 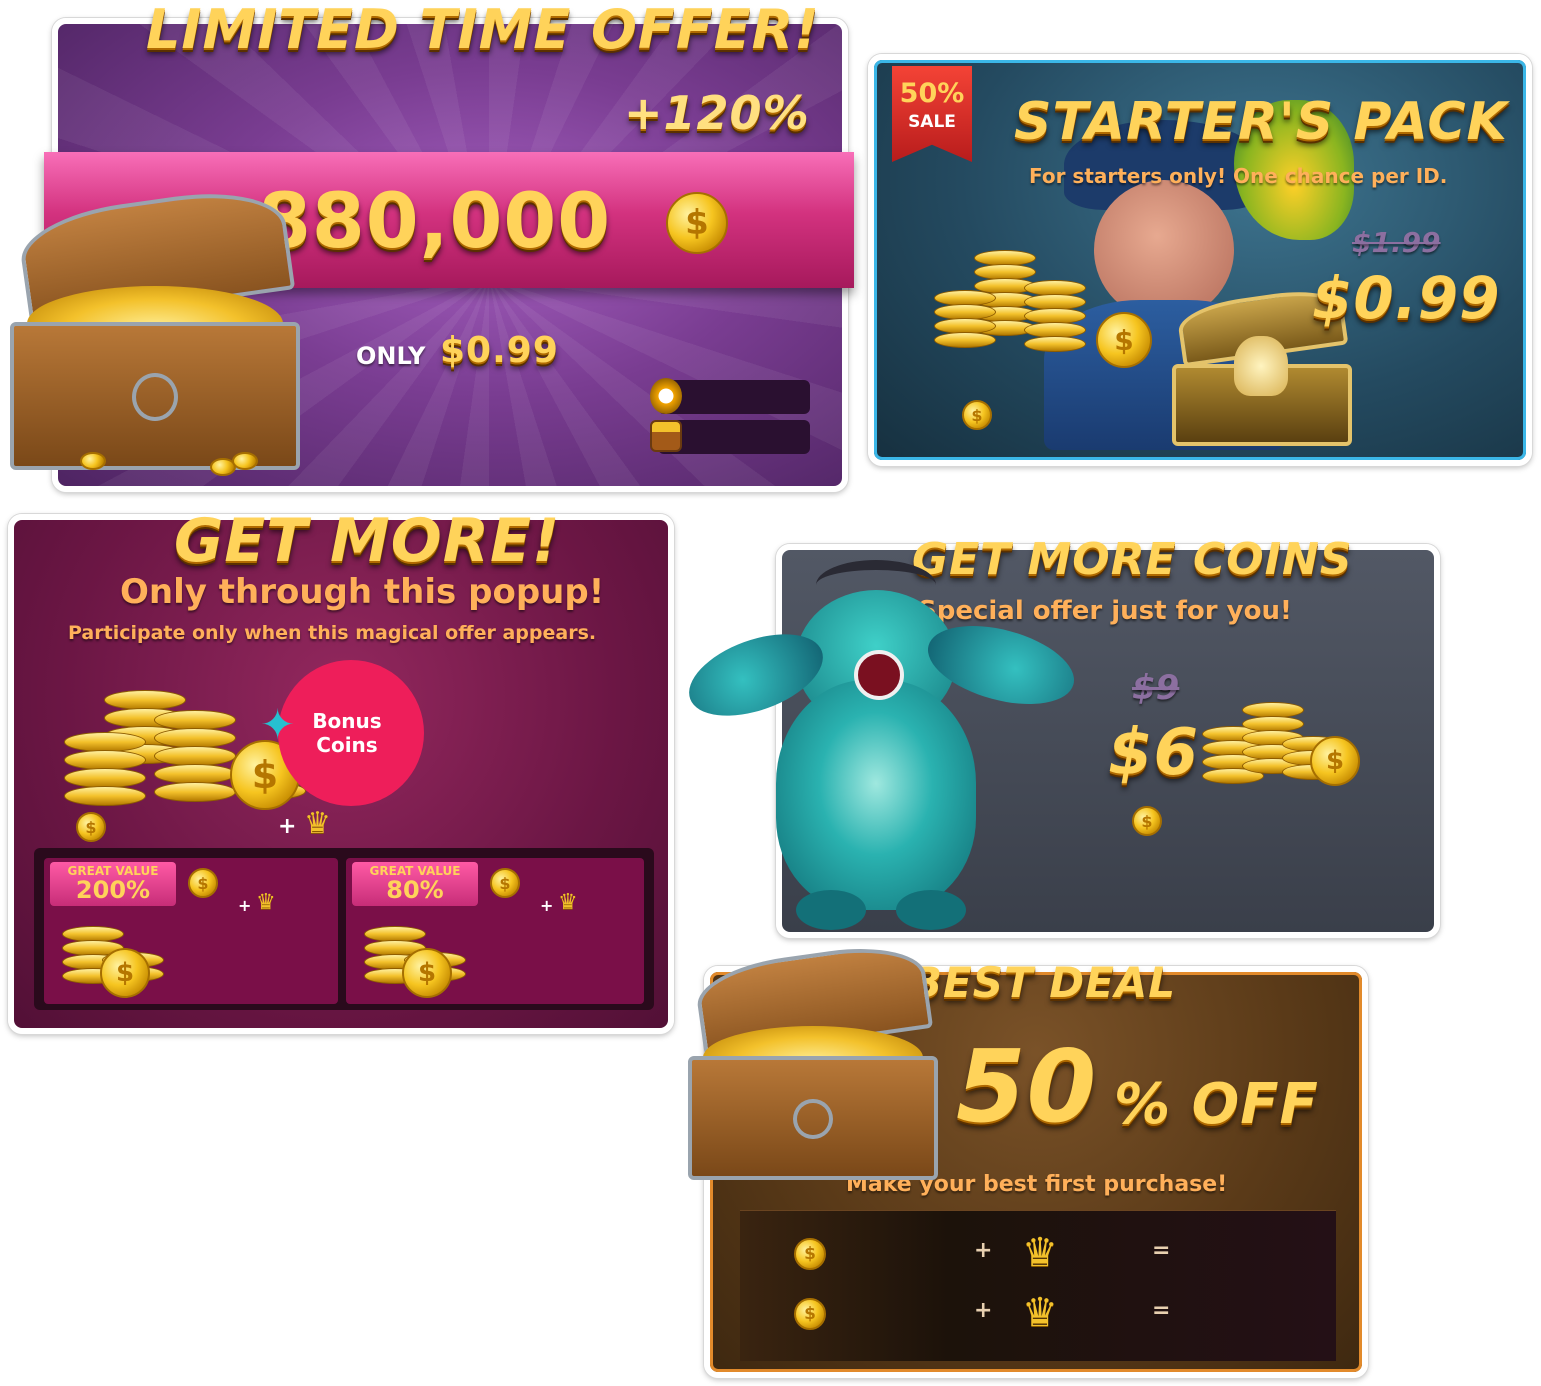 What do you see at coordinates (1406, 298) in the screenshot?
I see `starters-pack-price: $0.99` at bounding box center [1406, 298].